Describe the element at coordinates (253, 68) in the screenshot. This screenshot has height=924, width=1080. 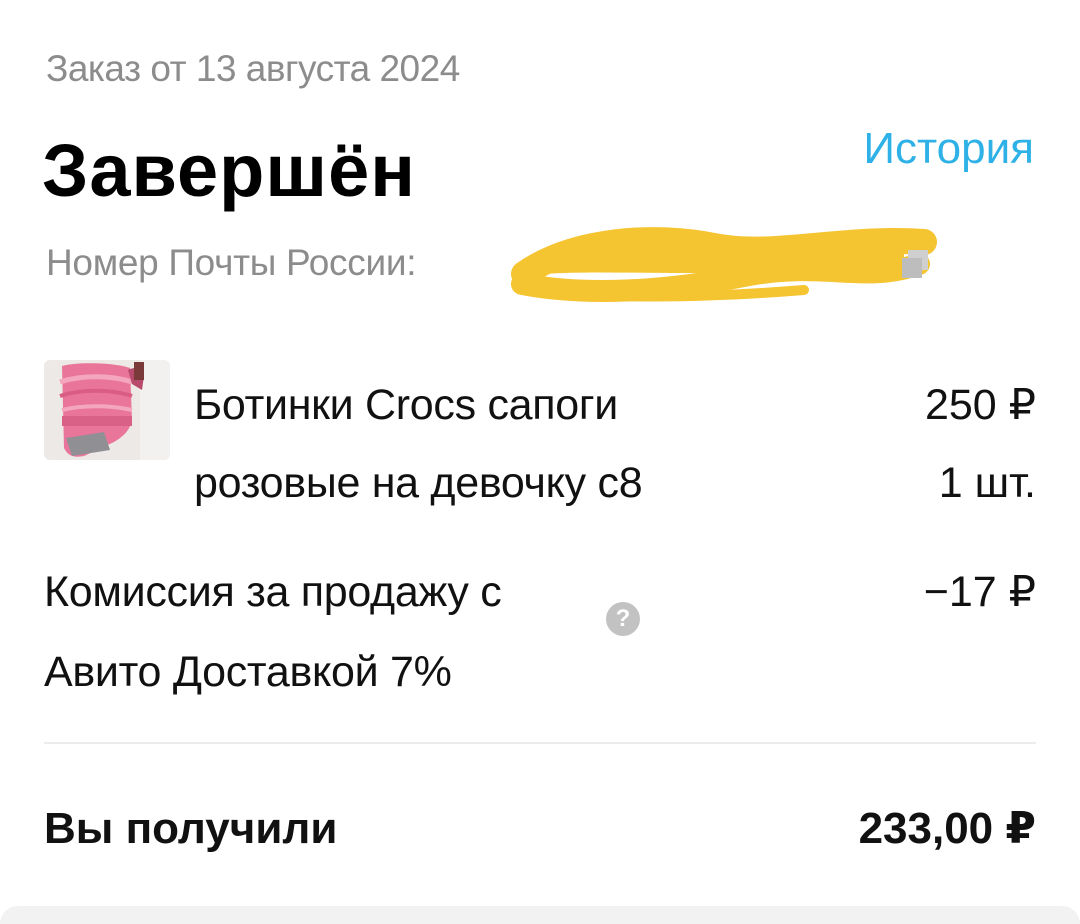
I see `order-date: Заказ от 13 августа 2024` at that location.